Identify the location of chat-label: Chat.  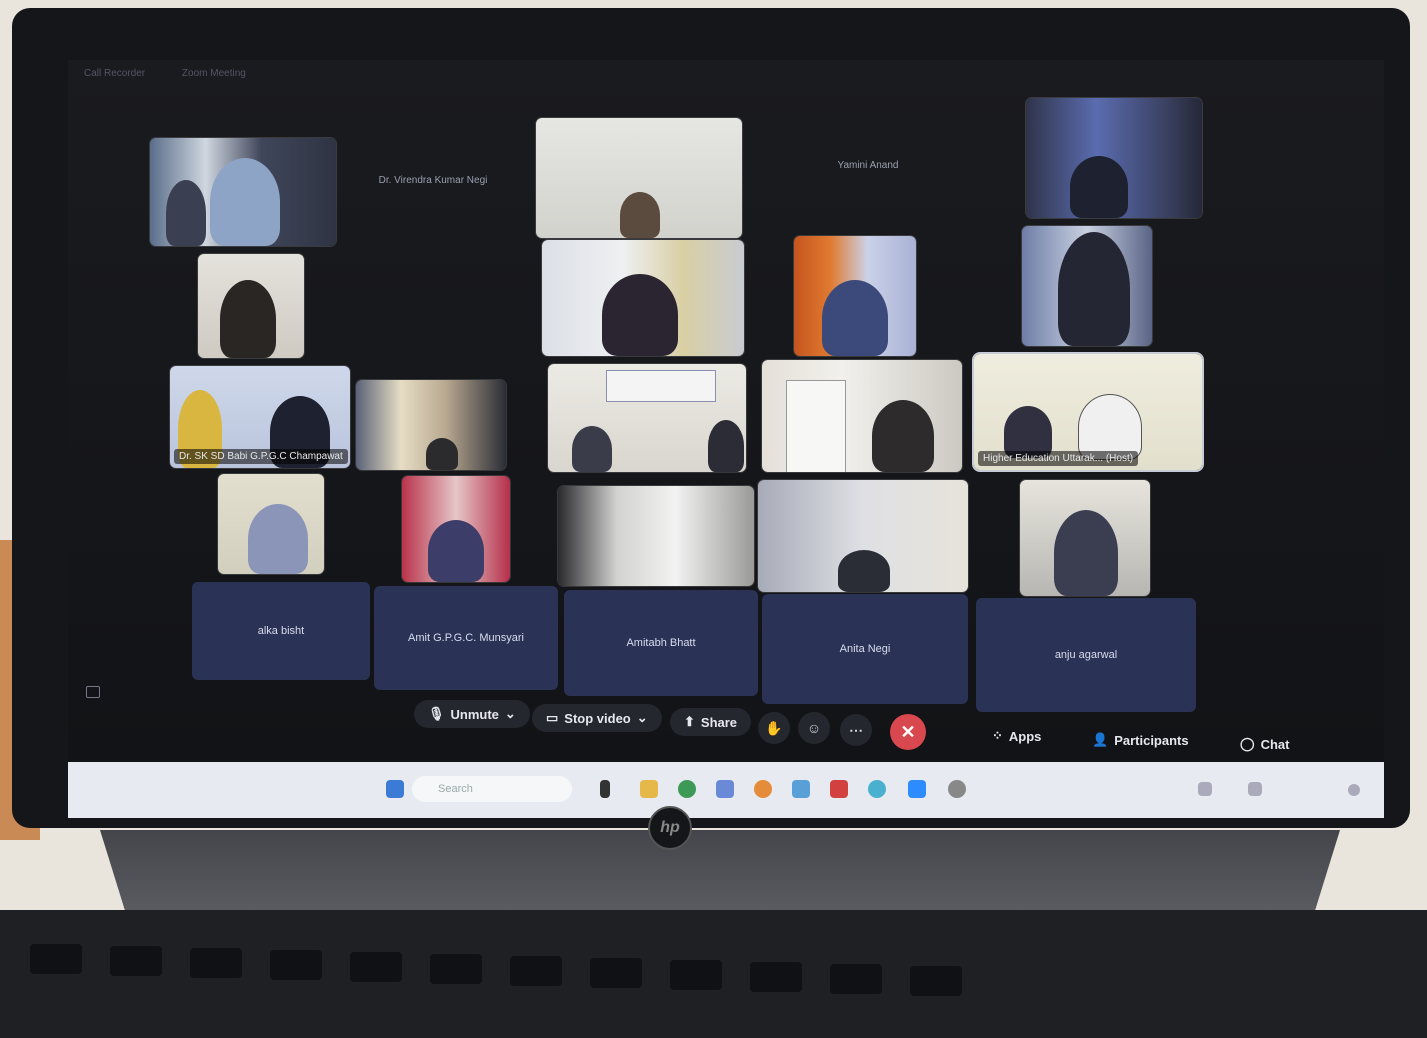
(1275, 744).